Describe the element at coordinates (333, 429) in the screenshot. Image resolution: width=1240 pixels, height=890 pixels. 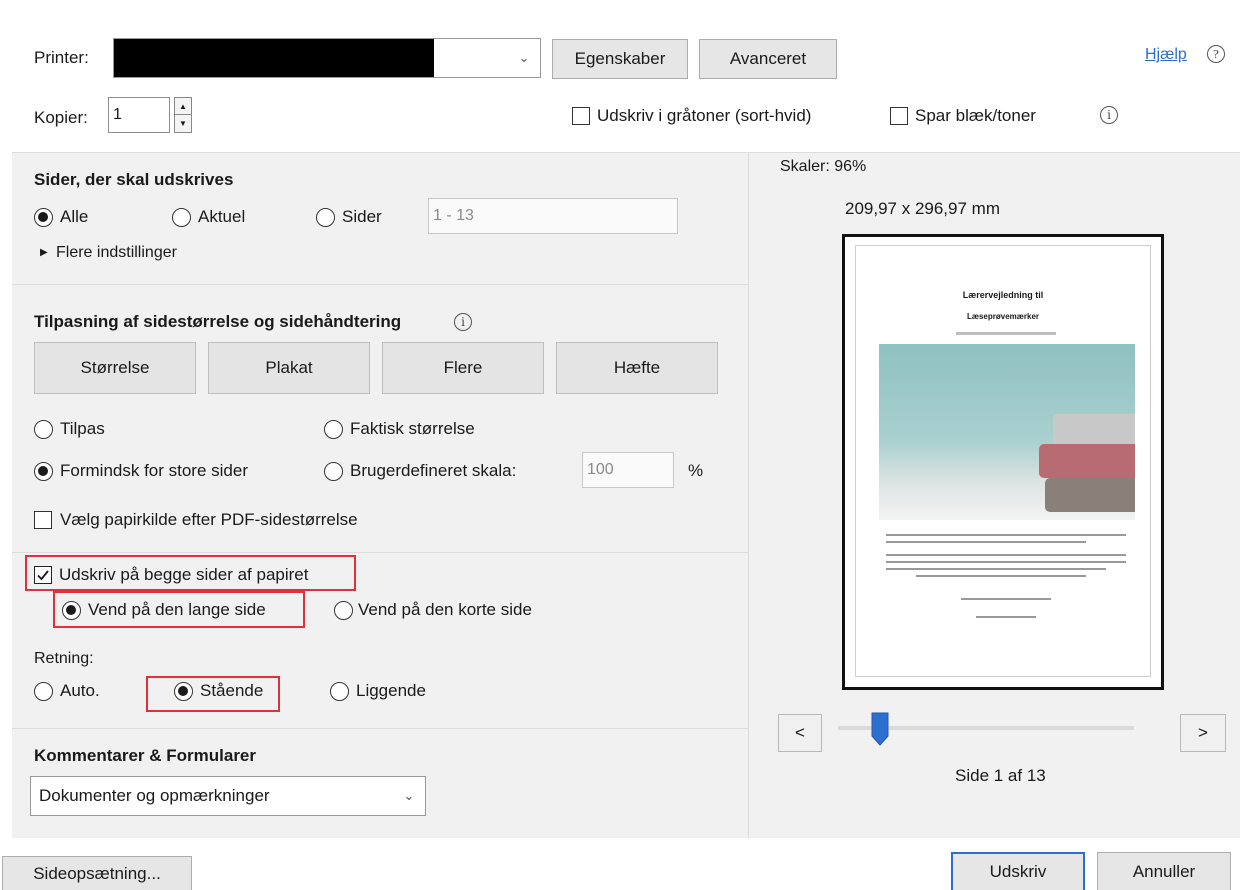
I see `actual-size-radio` at that location.